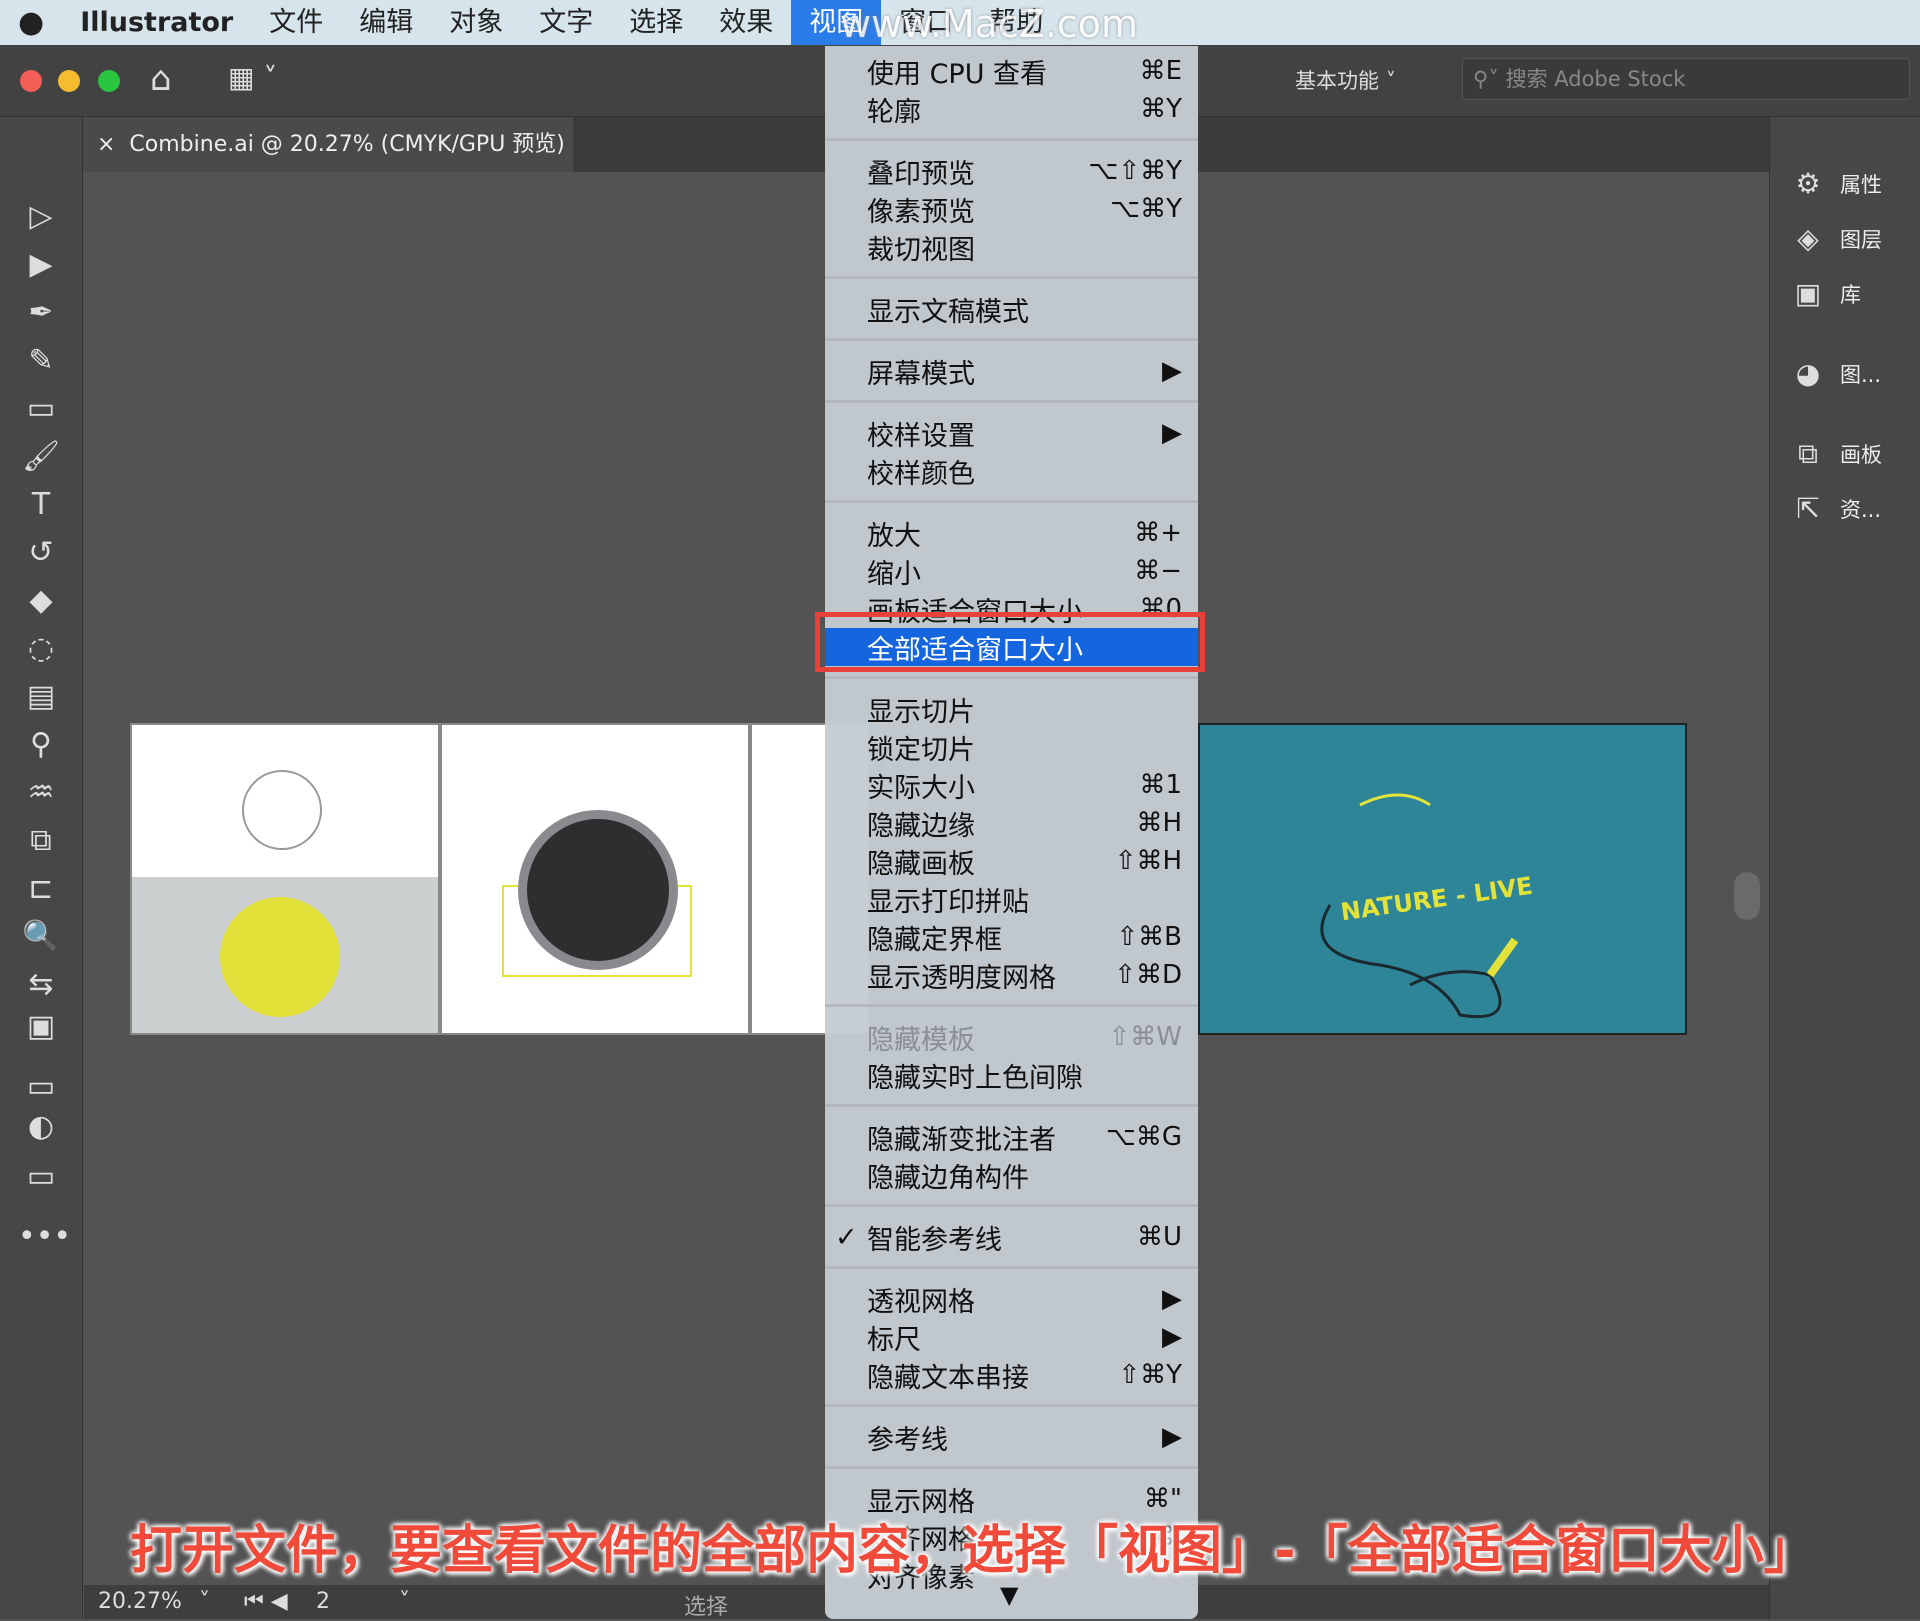 The width and height of the screenshot is (1920, 1621). I want to click on first-artboard-icon: ⏮ ◀, so click(266, 1601).